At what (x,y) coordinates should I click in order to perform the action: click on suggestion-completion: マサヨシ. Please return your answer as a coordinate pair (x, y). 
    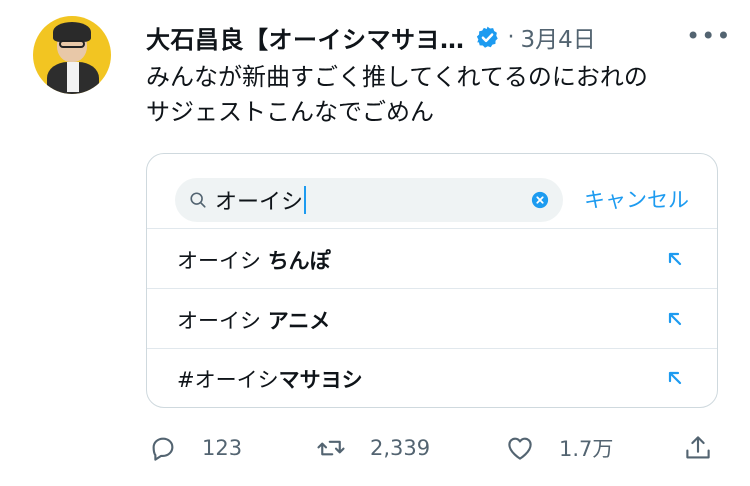
    Looking at the image, I should click on (320, 380).